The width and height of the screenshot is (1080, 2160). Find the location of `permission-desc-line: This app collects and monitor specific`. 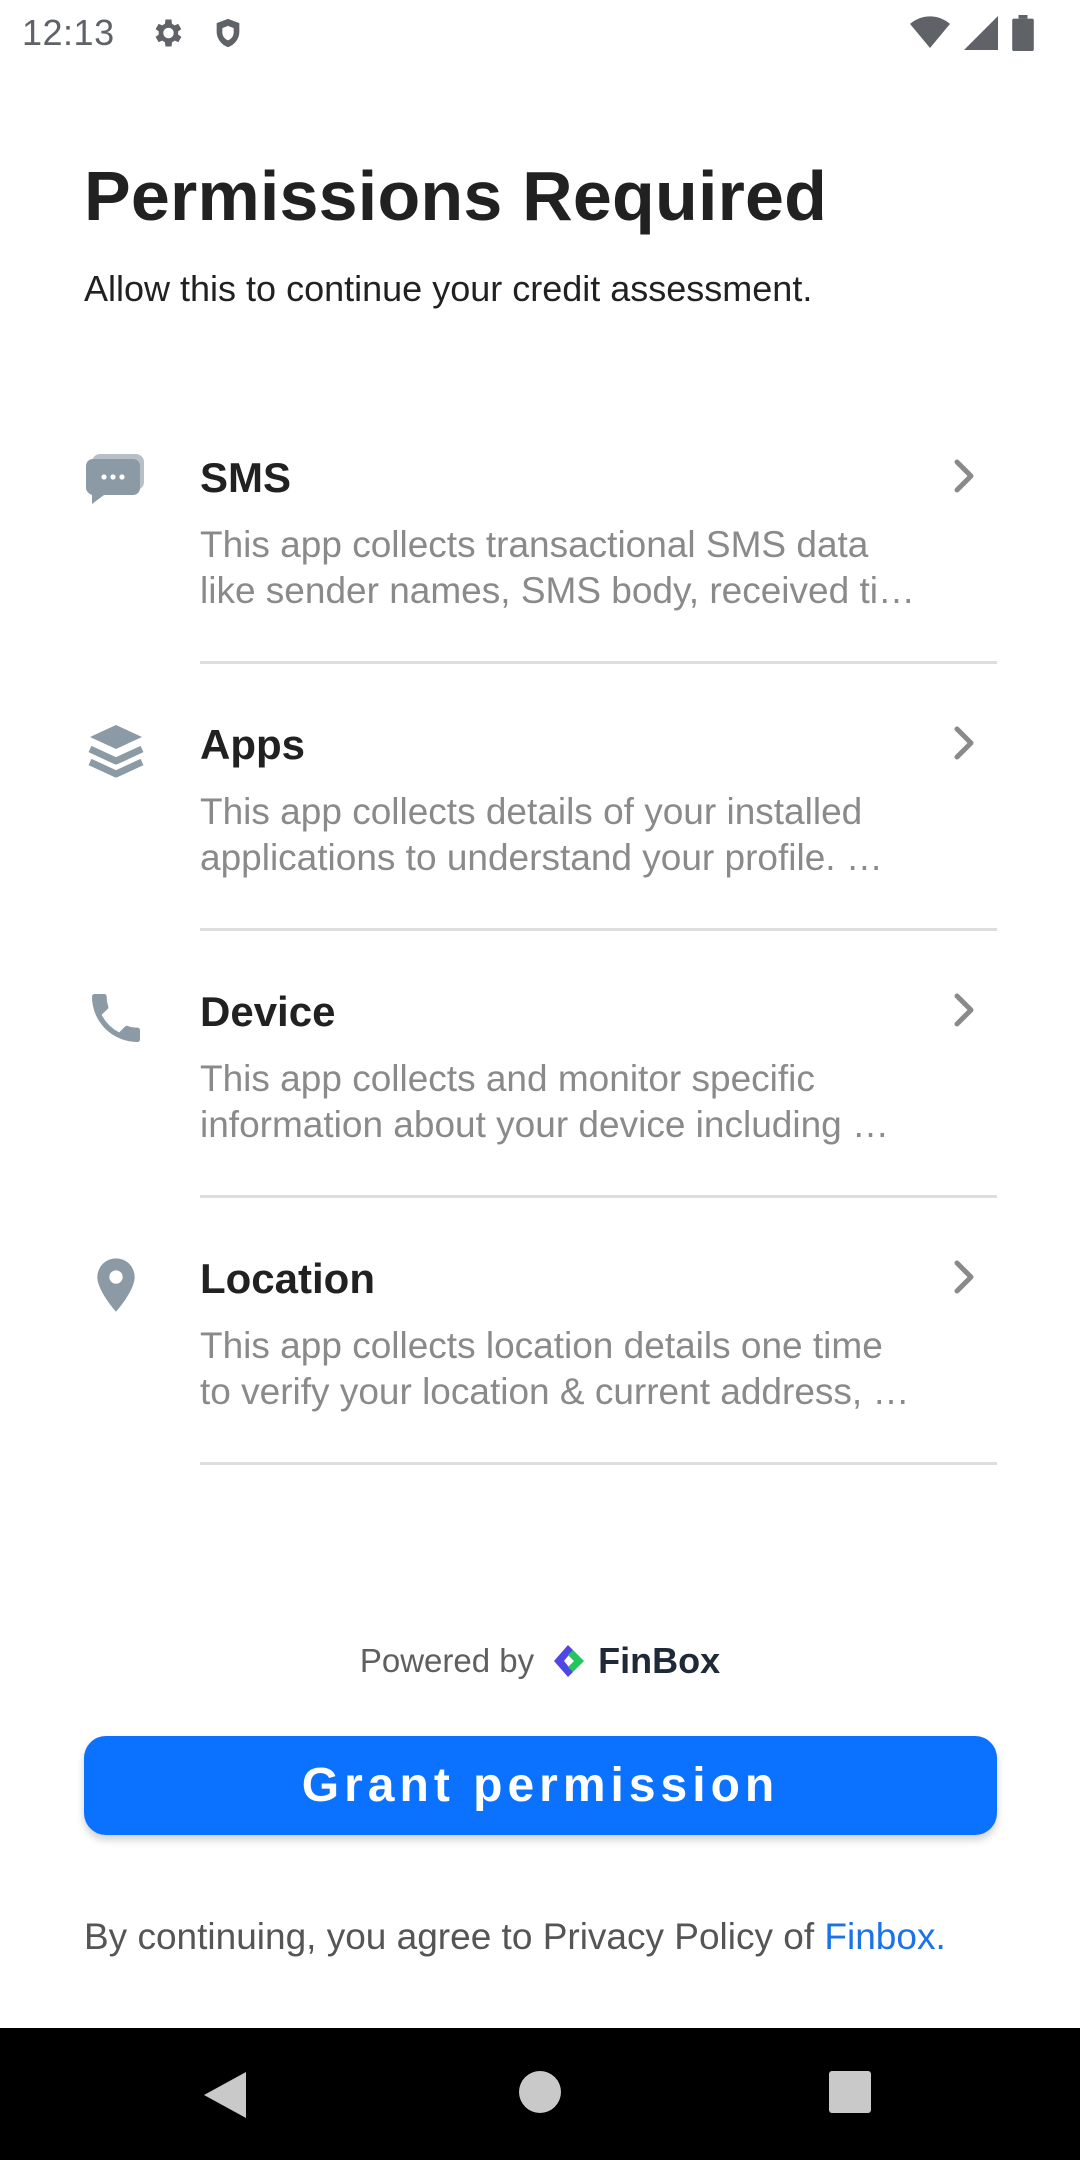

permission-desc-line: This app collects and monitor specific is located at coordinates (507, 1078).